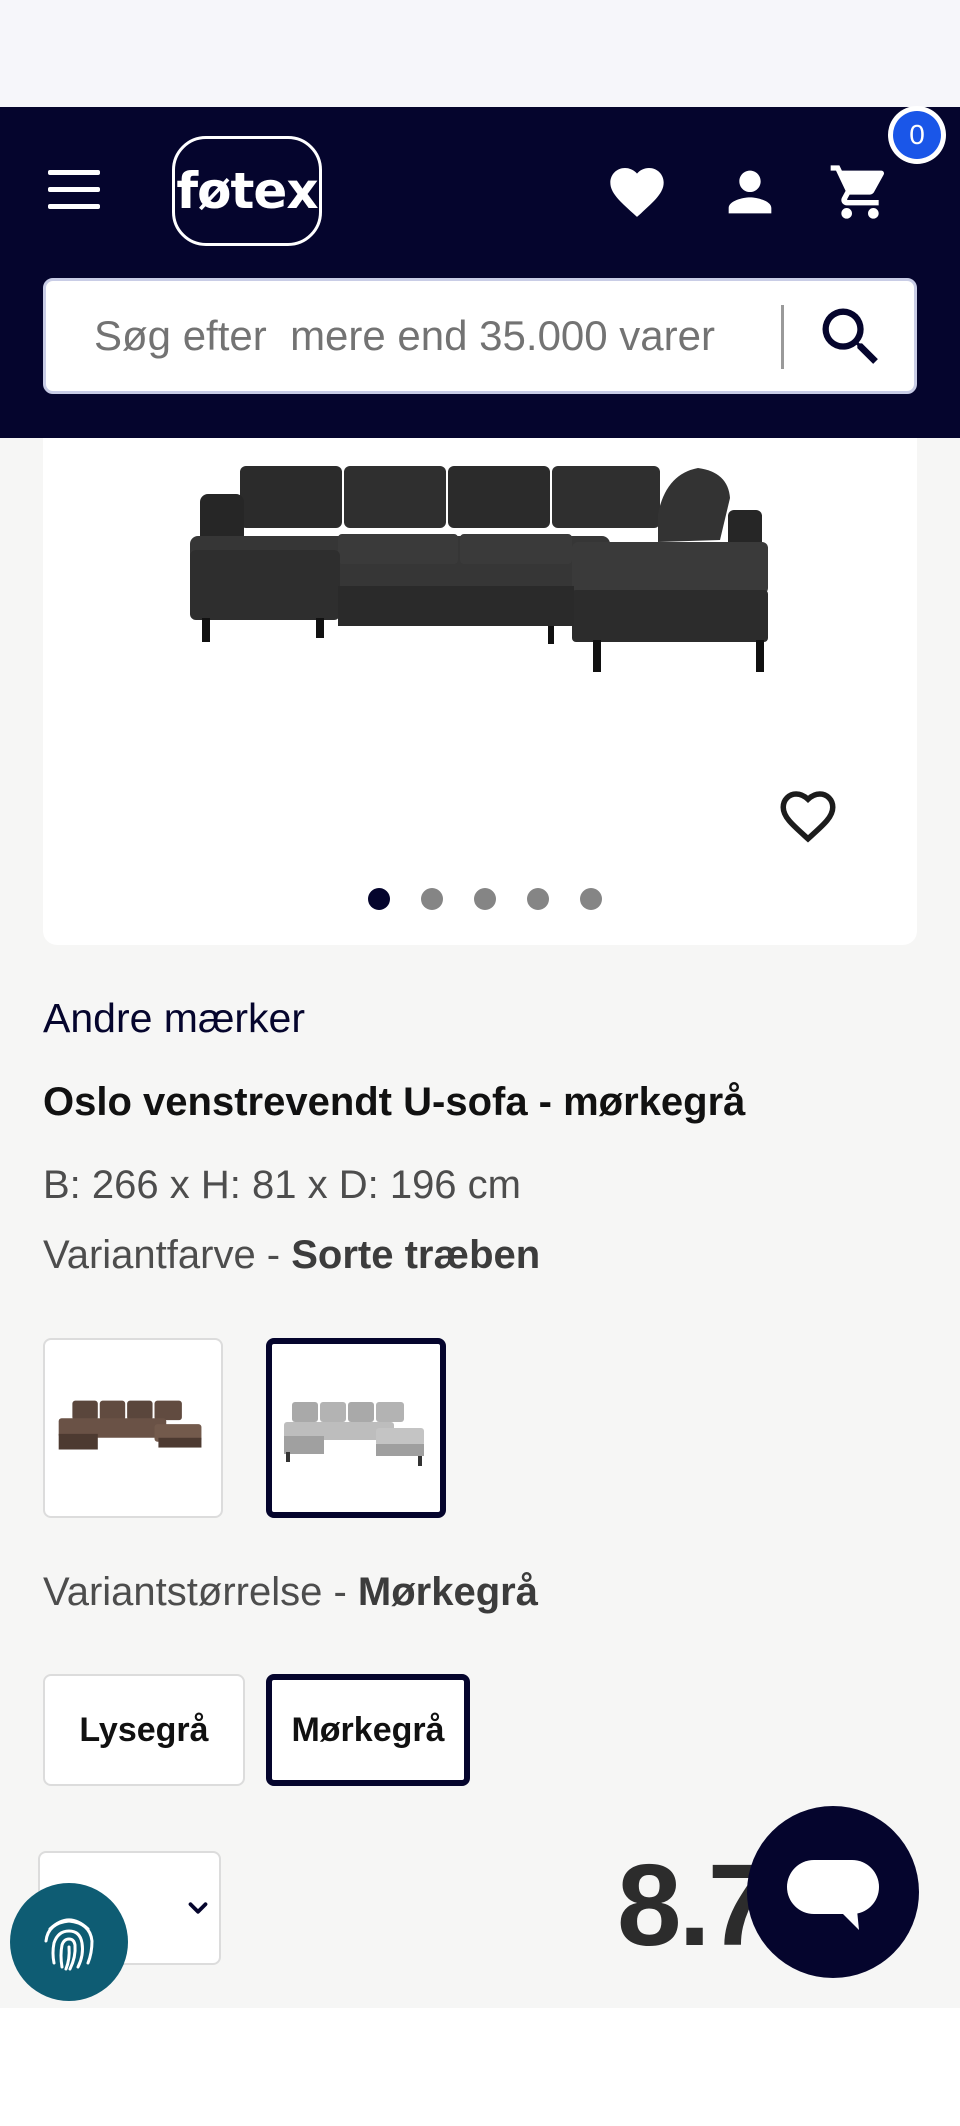  What do you see at coordinates (480, 2067) in the screenshot?
I see `bottom-area` at bounding box center [480, 2067].